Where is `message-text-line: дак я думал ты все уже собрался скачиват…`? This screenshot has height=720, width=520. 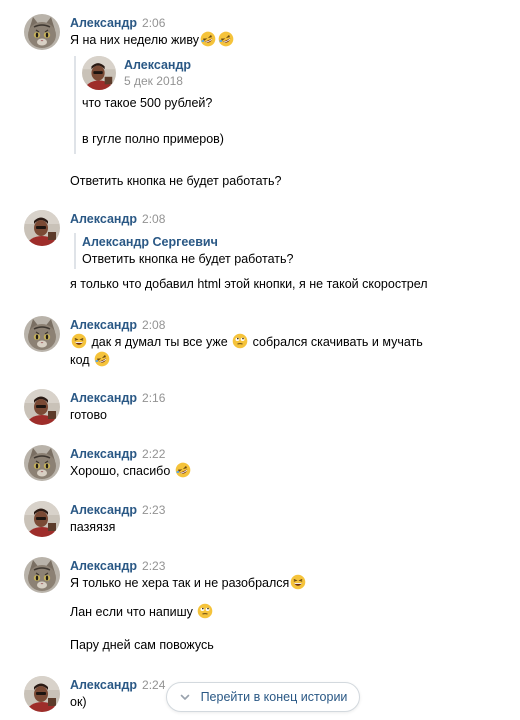 message-text-line: дак я думал ты все уже собрался скачиват… is located at coordinates (246, 342).